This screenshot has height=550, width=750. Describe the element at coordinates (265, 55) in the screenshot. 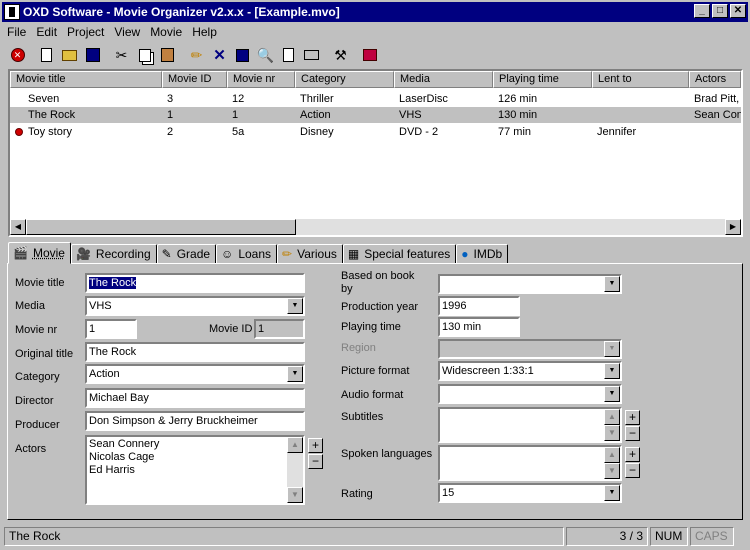

I see `find-button: 🔍` at that location.